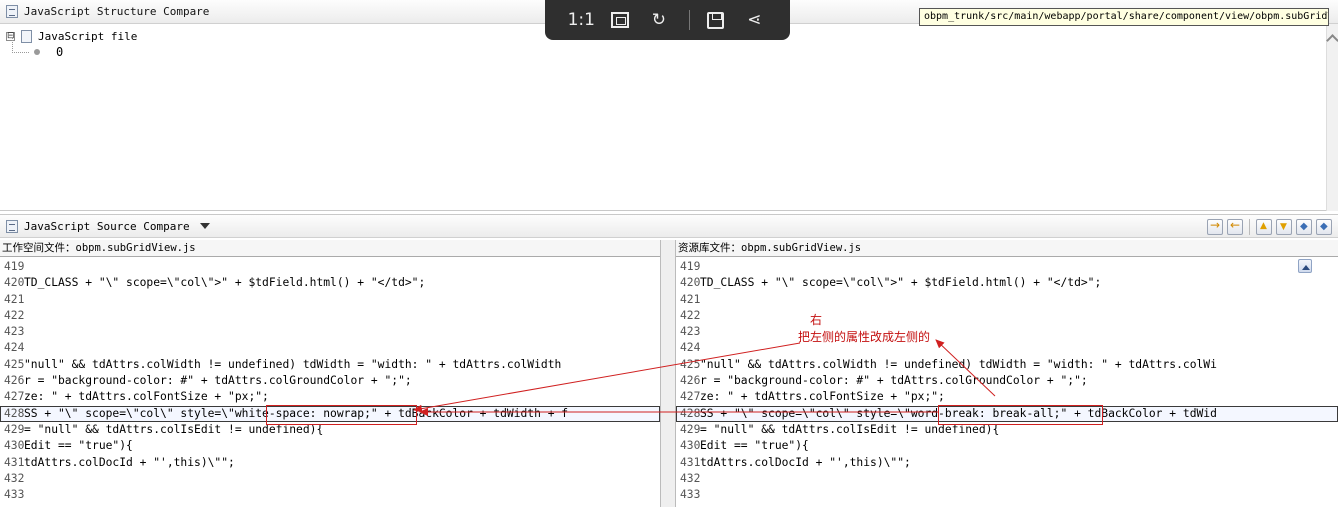  Describe the element at coordinates (1305, 266) in the screenshot. I see `scroll-up-button` at that location.